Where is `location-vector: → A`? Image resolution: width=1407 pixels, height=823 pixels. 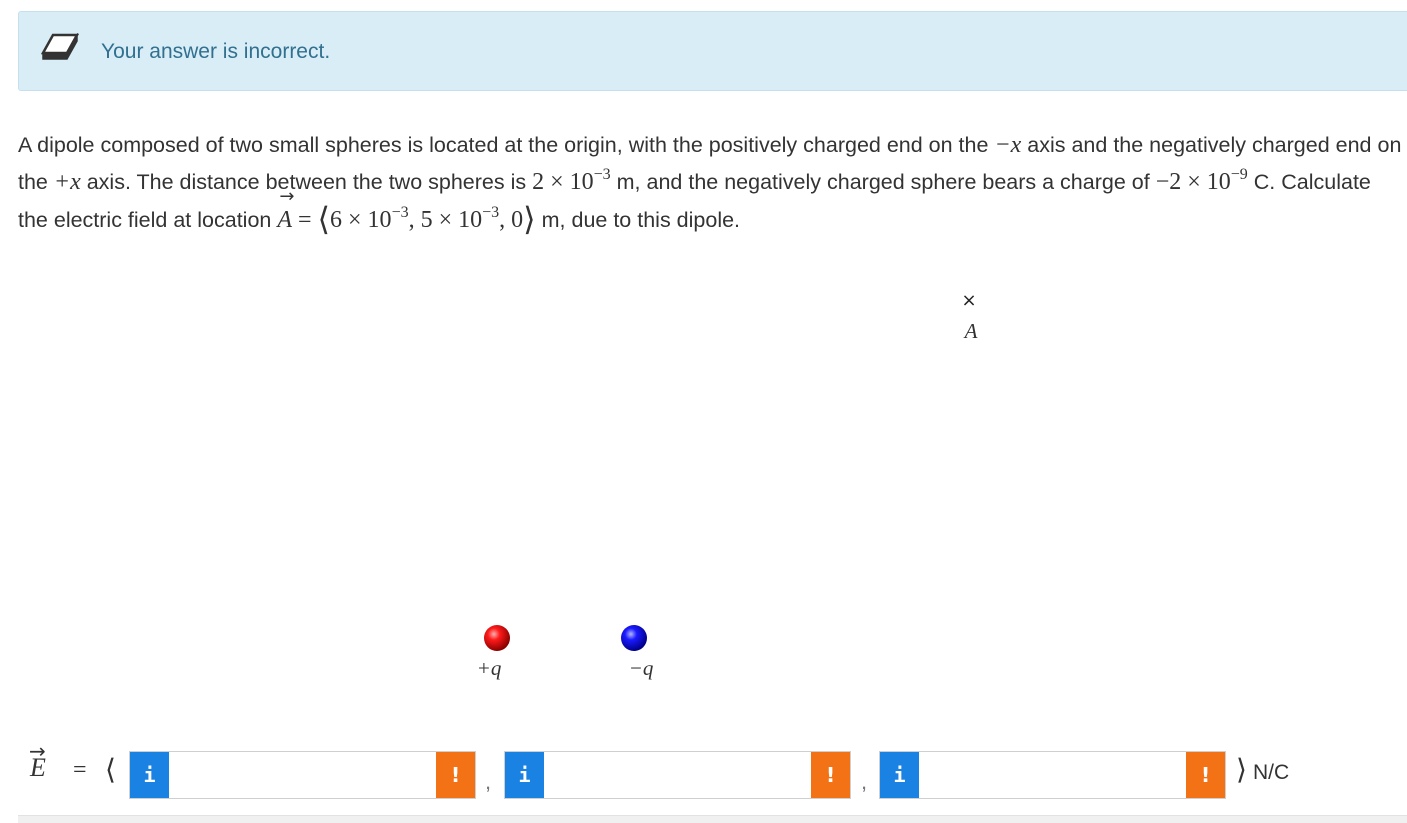
location-vector: → A is located at coordinates (286, 210).